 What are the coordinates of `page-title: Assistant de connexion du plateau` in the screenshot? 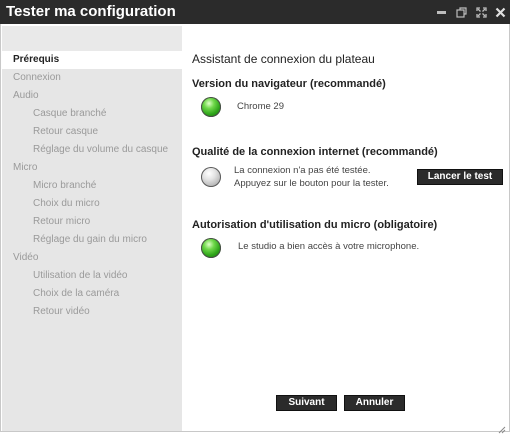 It's located at (283, 59).